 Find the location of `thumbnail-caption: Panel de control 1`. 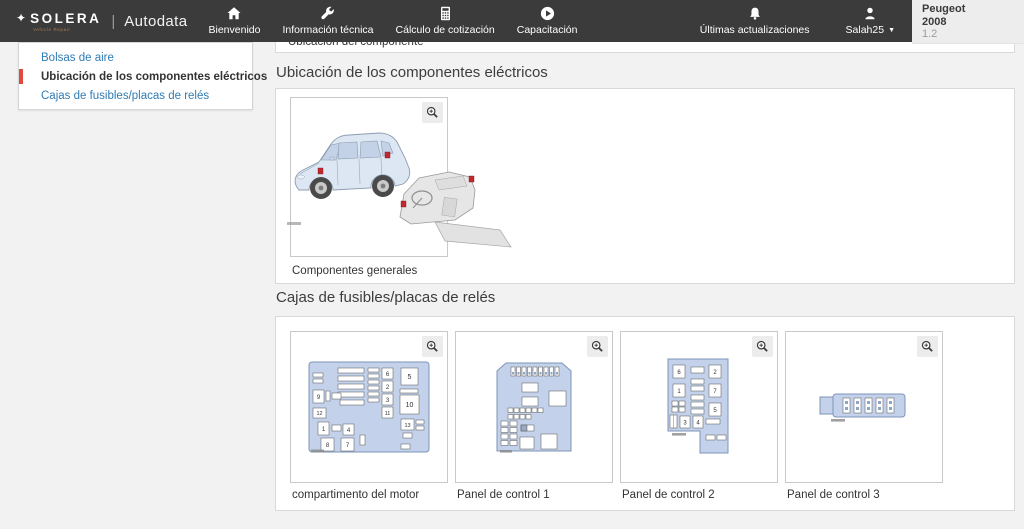

thumbnail-caption: Panel de control 1 is located at coordinates (503, 495).